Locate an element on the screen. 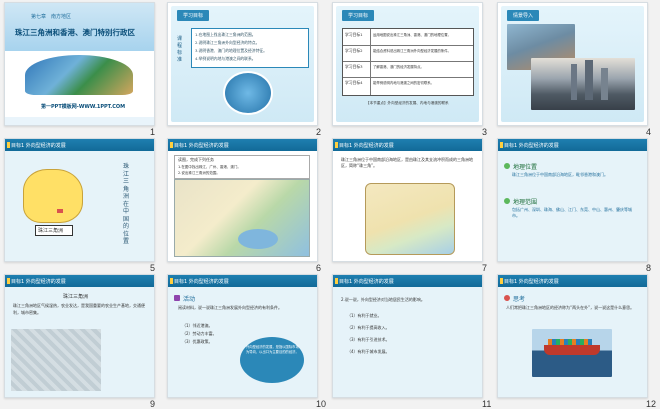 The width and height of the screenshot is (660, 409). activity-label: 活动 is located at coordinates (189, 299).